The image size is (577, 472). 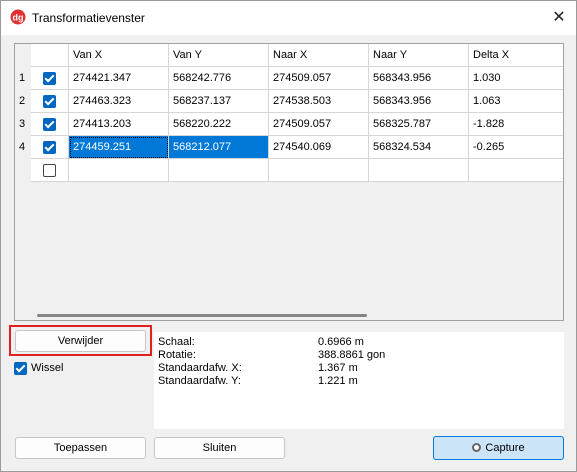 I want to click on capture-button: Capture, so click(x=498, y=448).